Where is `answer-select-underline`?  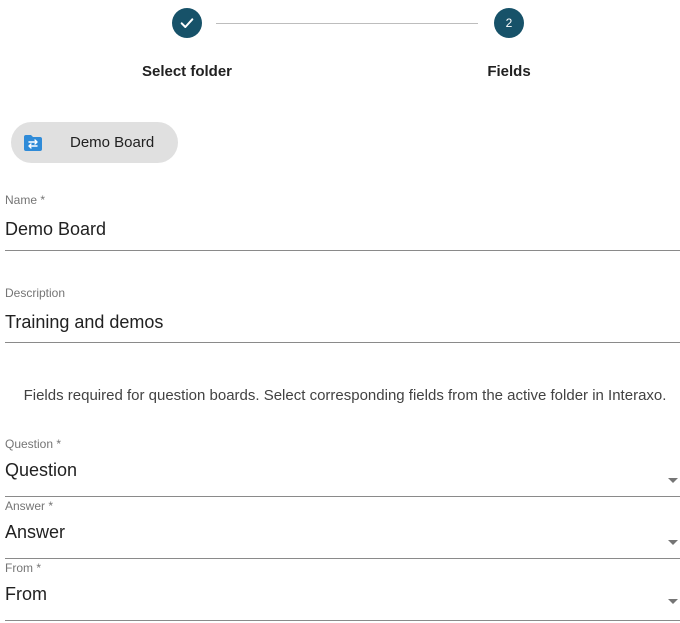
answer-select-underline is located at coordinates (342, 558).